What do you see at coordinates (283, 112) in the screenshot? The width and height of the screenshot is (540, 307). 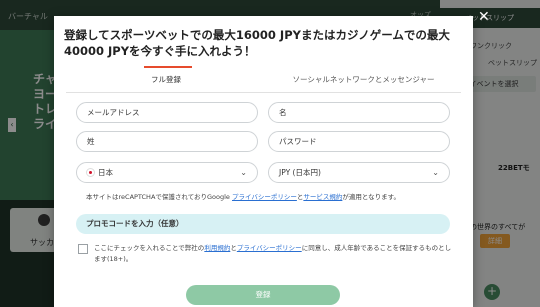 I see `first-name-placeholder: 名` at bounding box center [283, 112].